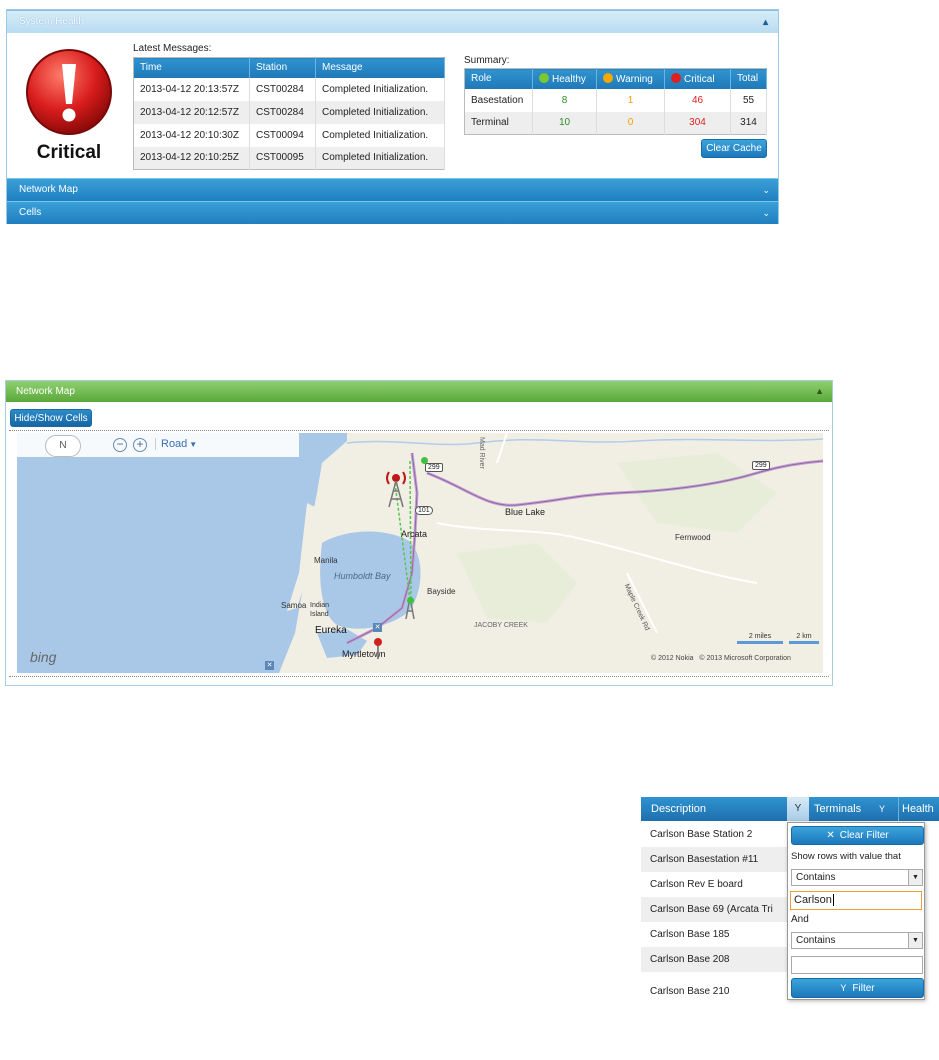 The height and width of the screenshot is (1060, 939). I want to click on col-terminals: Terminals, so click(837, 809).